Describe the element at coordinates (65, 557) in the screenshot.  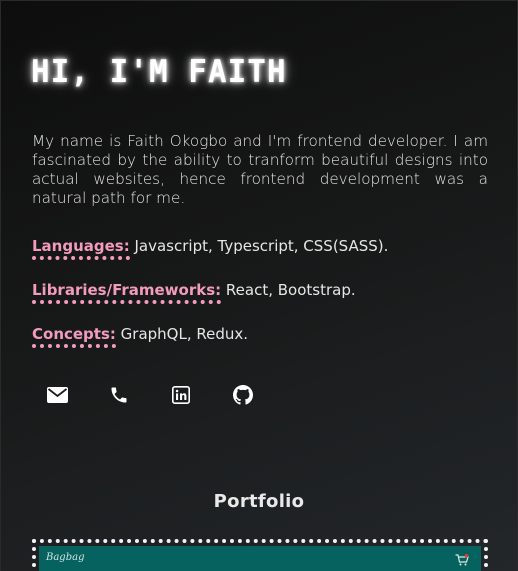
I see `project-preview-logo: Bagbag` at that location.